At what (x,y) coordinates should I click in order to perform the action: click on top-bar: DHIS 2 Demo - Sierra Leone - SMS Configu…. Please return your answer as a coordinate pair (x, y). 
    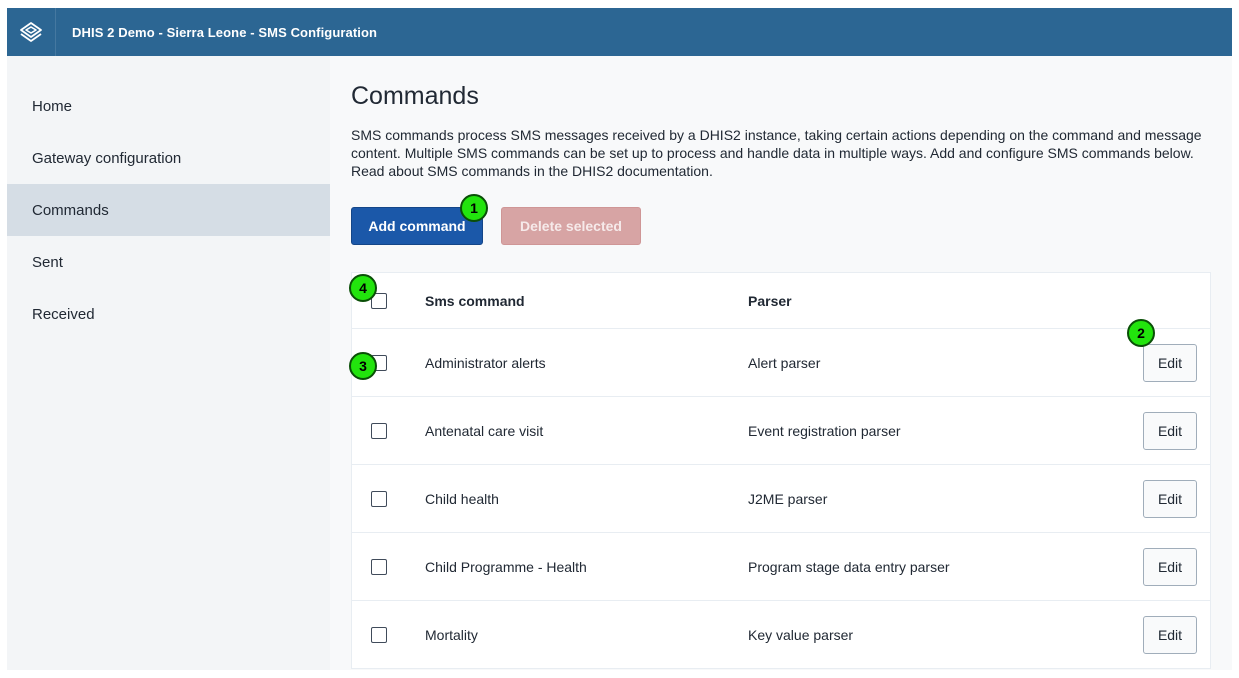
    Looking at the image, I should click on (619, 32).